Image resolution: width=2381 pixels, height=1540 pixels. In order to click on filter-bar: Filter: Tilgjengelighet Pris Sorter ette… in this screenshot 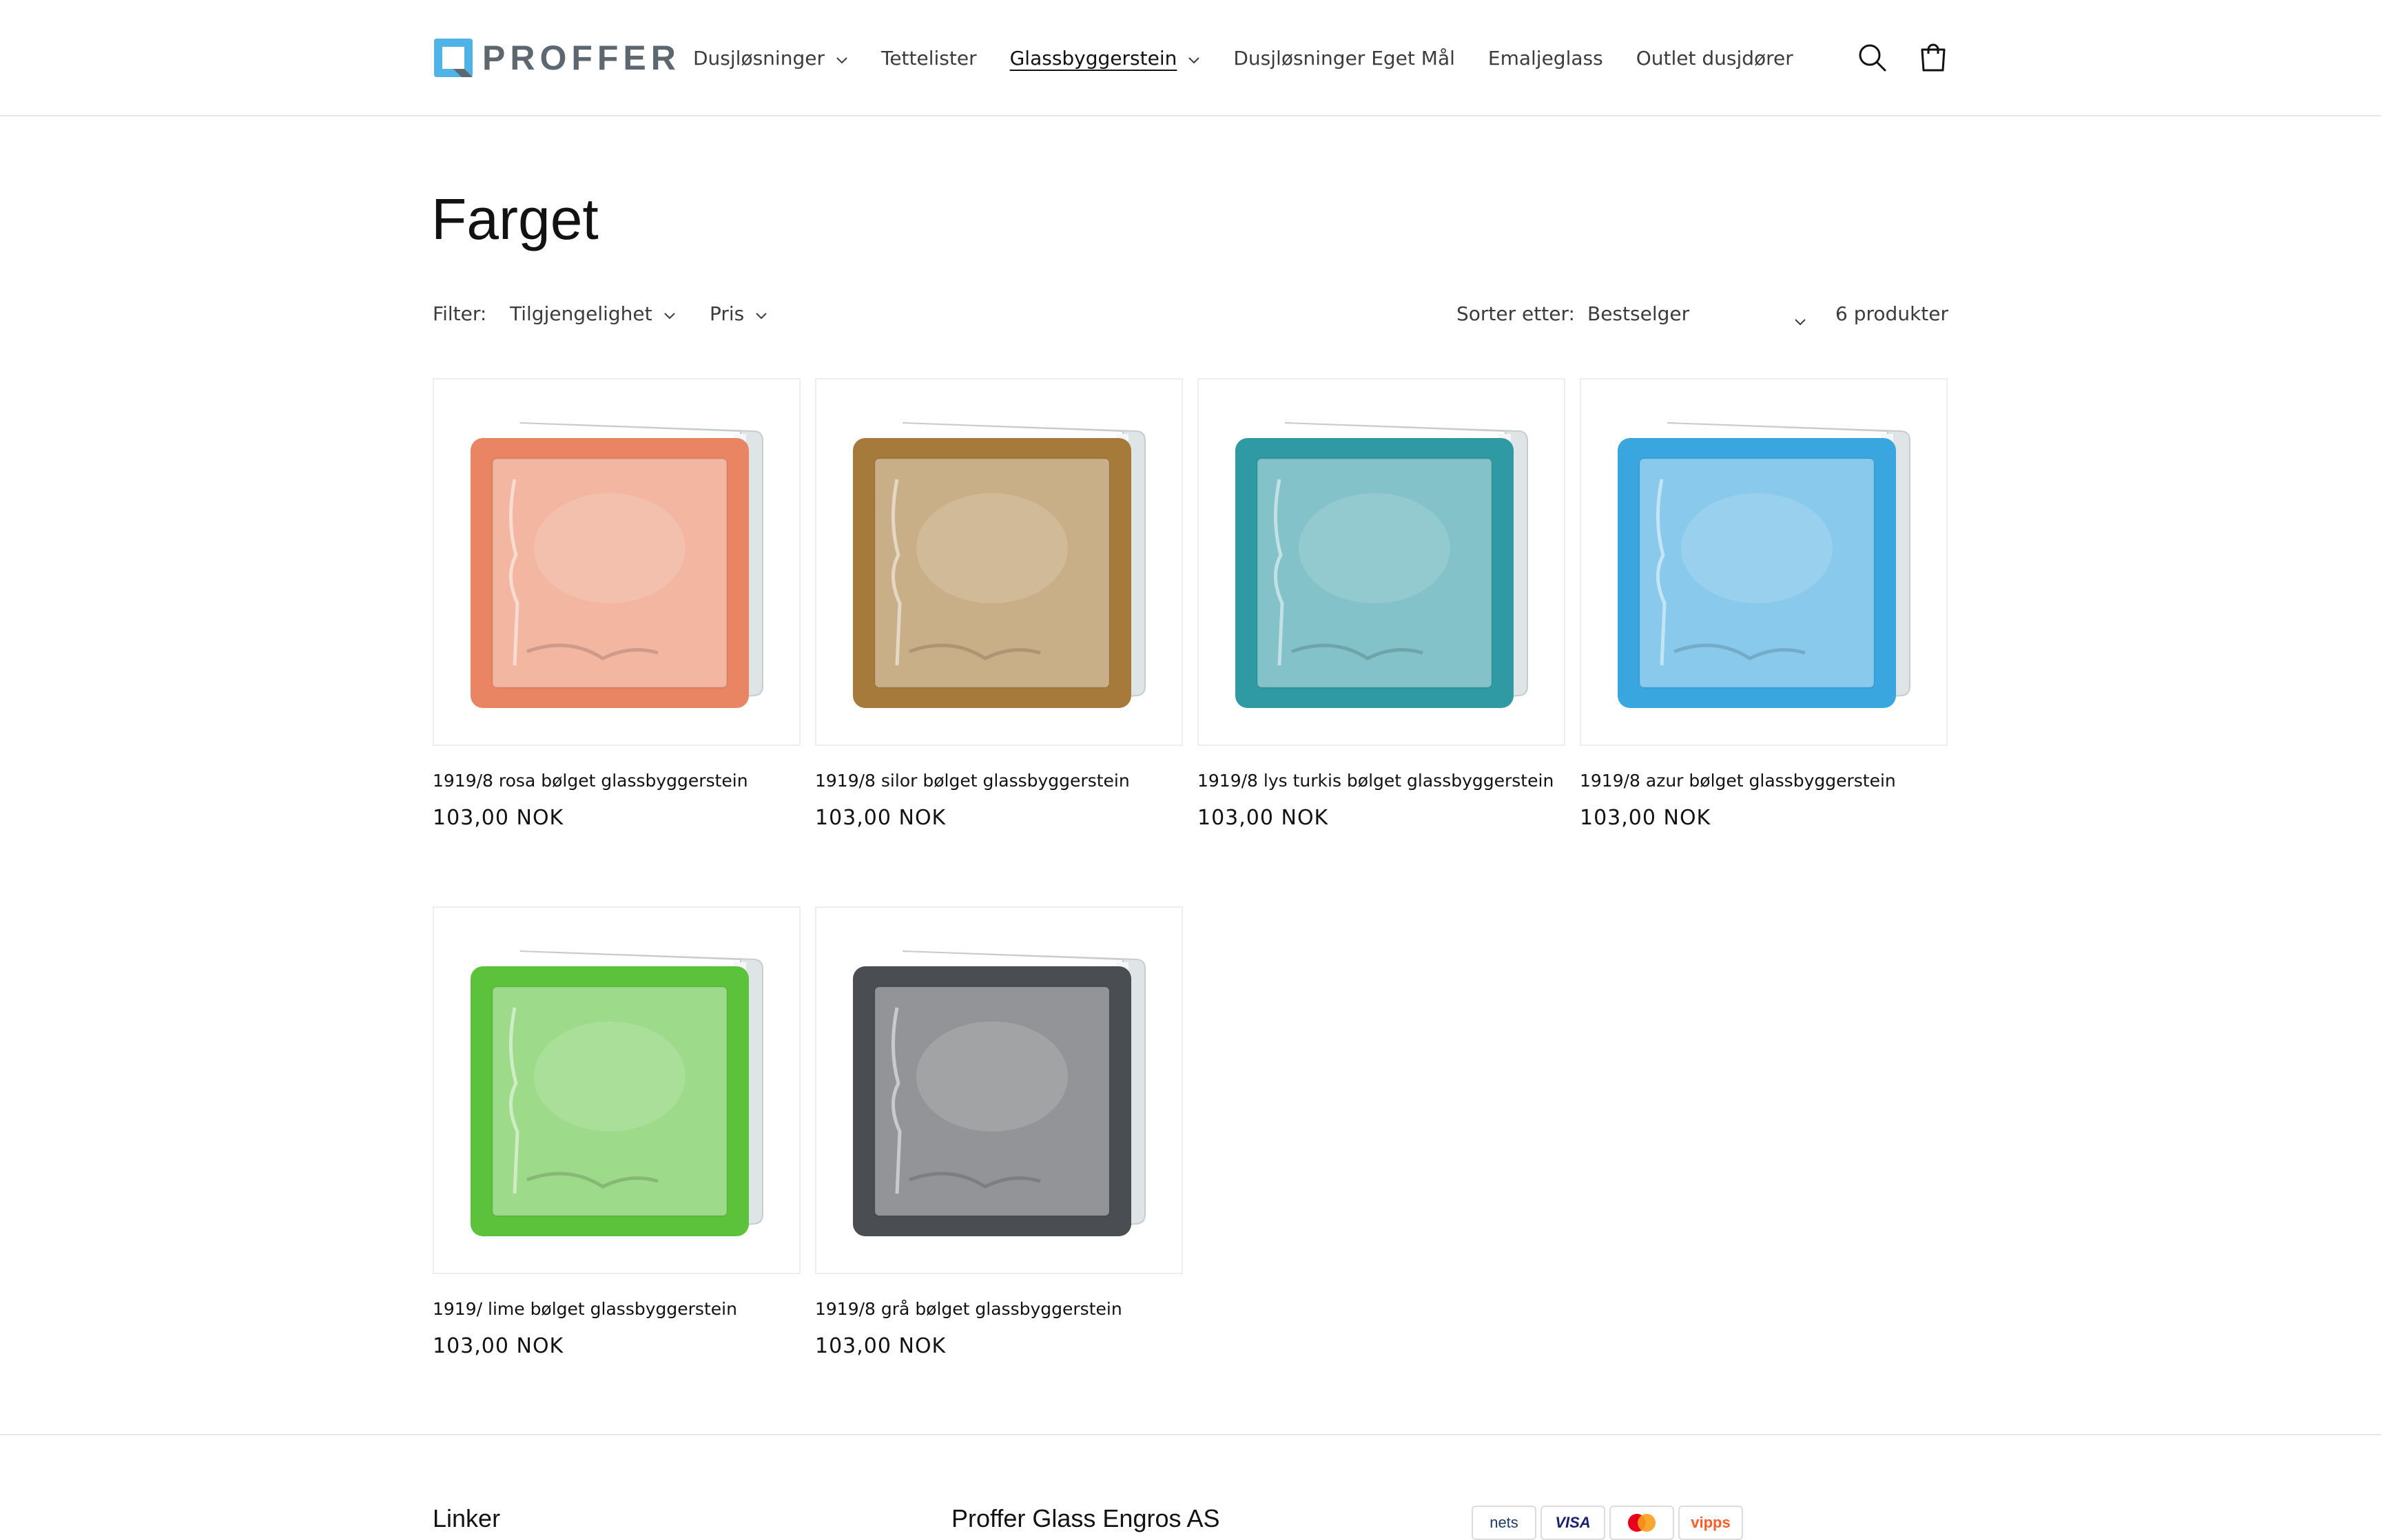, I will do `click(1190, 313)`.